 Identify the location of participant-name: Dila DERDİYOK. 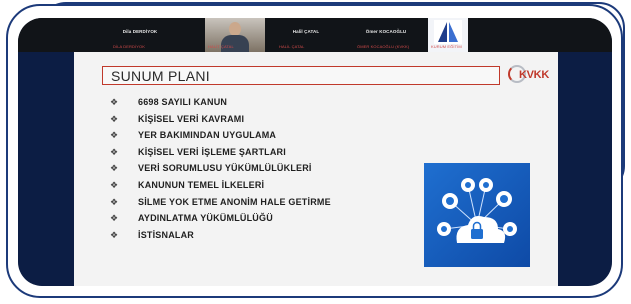
(140, 31).